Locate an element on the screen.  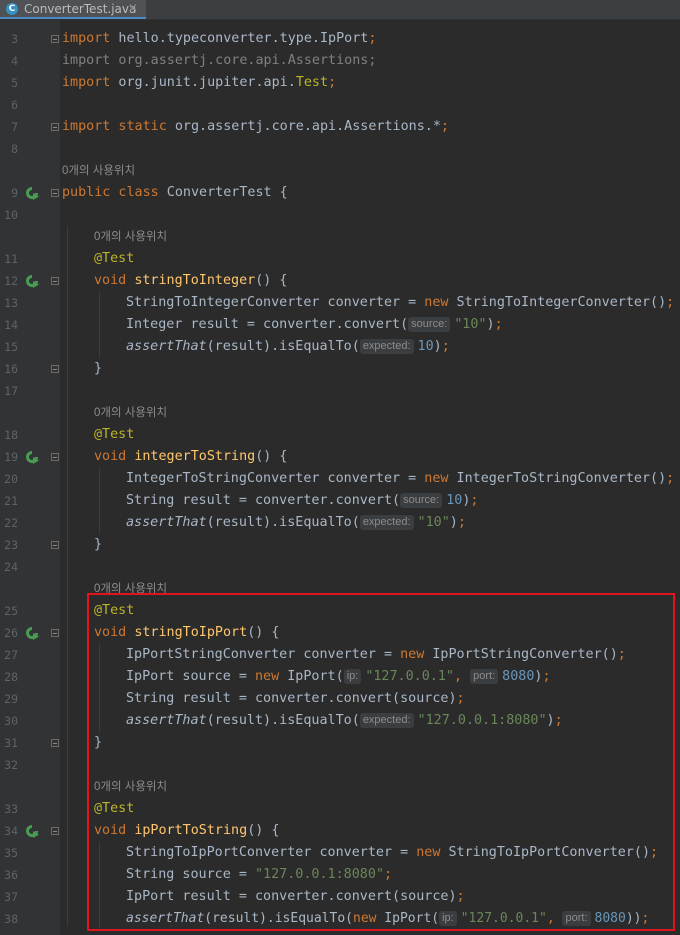
line-number: 8 is located at coordinates (14, 149).